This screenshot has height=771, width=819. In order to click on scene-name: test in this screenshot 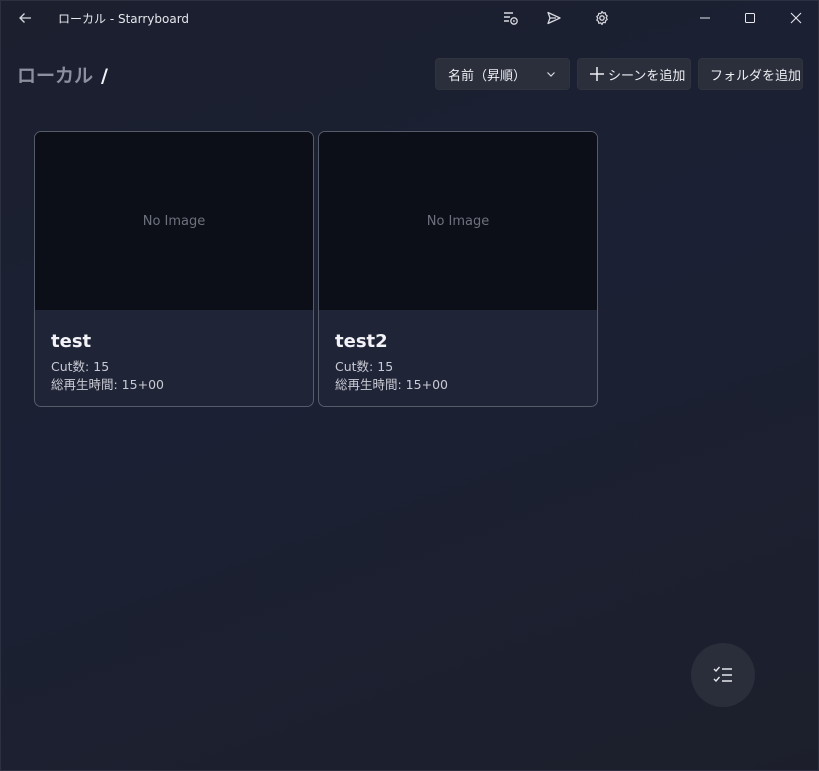, I will do `click(71, 341)`.